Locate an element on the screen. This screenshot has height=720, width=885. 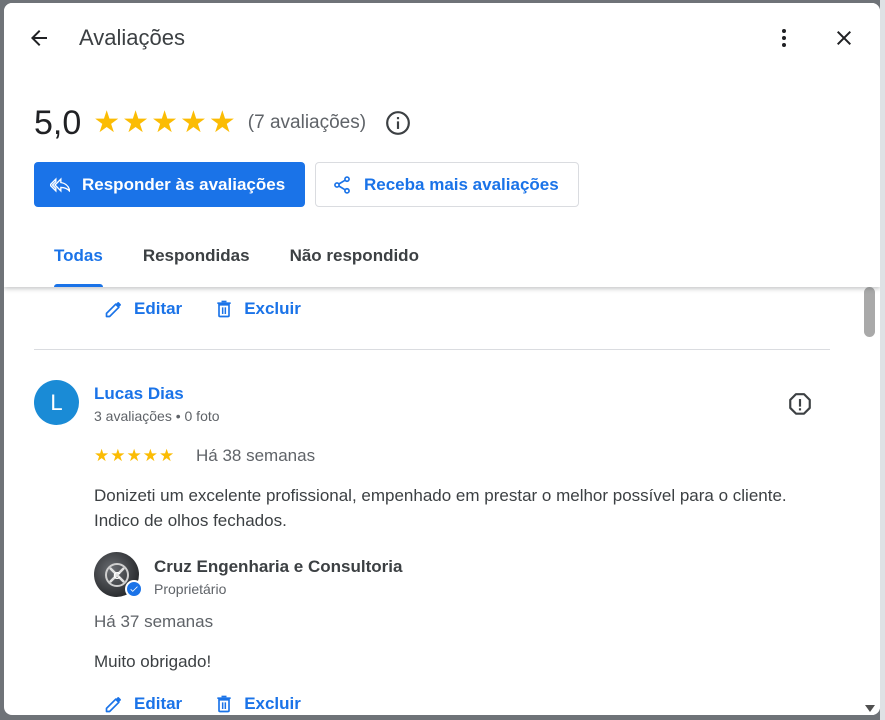
tab-answered: Respondidas is located at coordinates (196, 261).